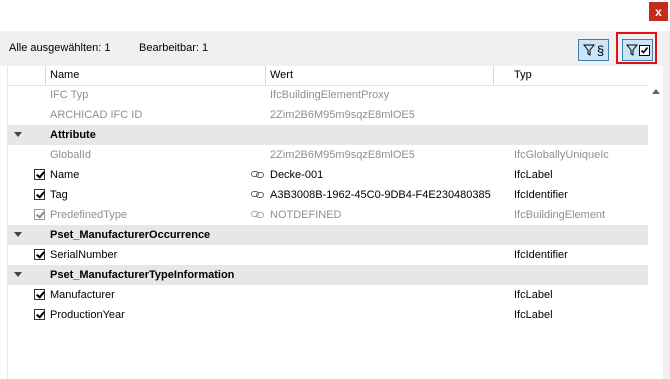 This screenshot has width=670, height=379. I want to click on selection-toolbar: Alle ausgewählten: 1 Bearbeitbar: 1 §, so click(335, 48).